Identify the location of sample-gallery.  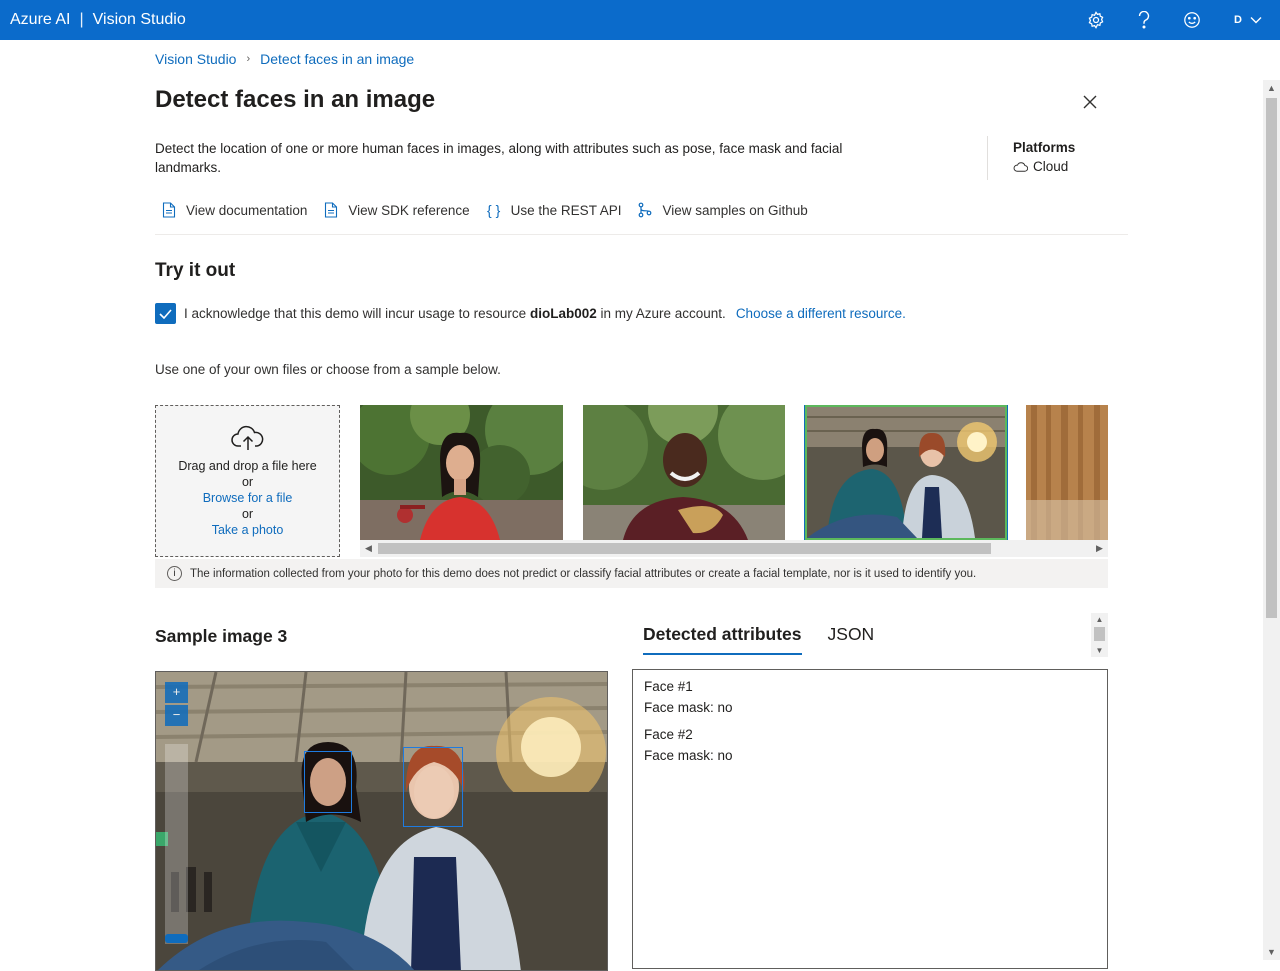
(734, 472).